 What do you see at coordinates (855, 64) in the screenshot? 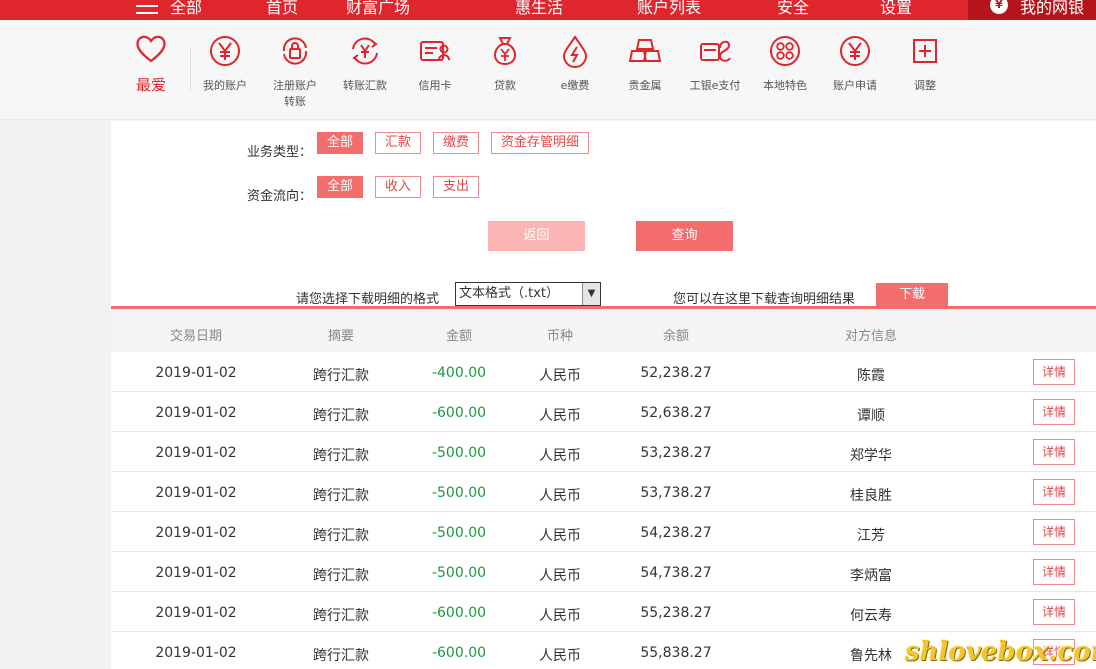
I see `icon-account-apply: 账户申请` at bounding box center [855, 64].